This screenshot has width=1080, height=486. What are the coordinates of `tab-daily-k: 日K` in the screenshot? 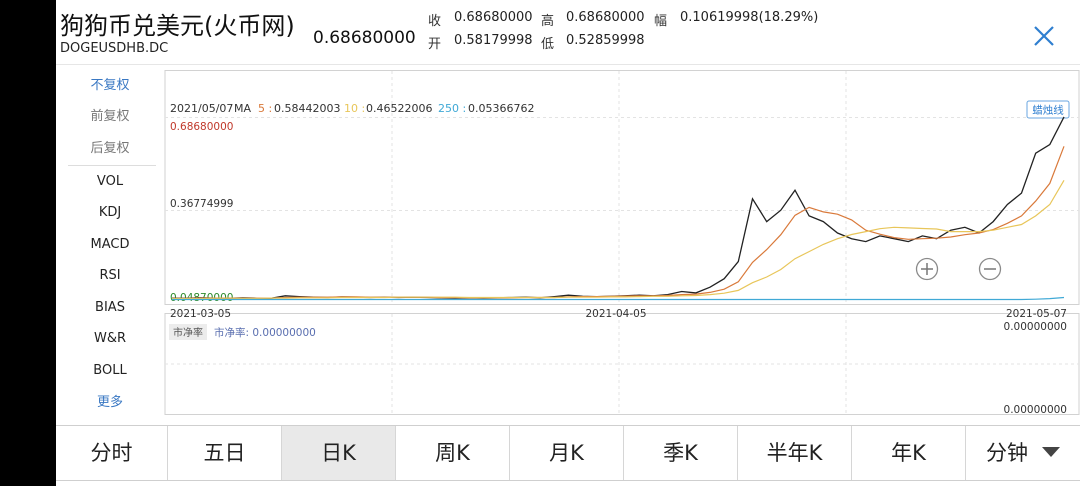 It's located at (339, 453).